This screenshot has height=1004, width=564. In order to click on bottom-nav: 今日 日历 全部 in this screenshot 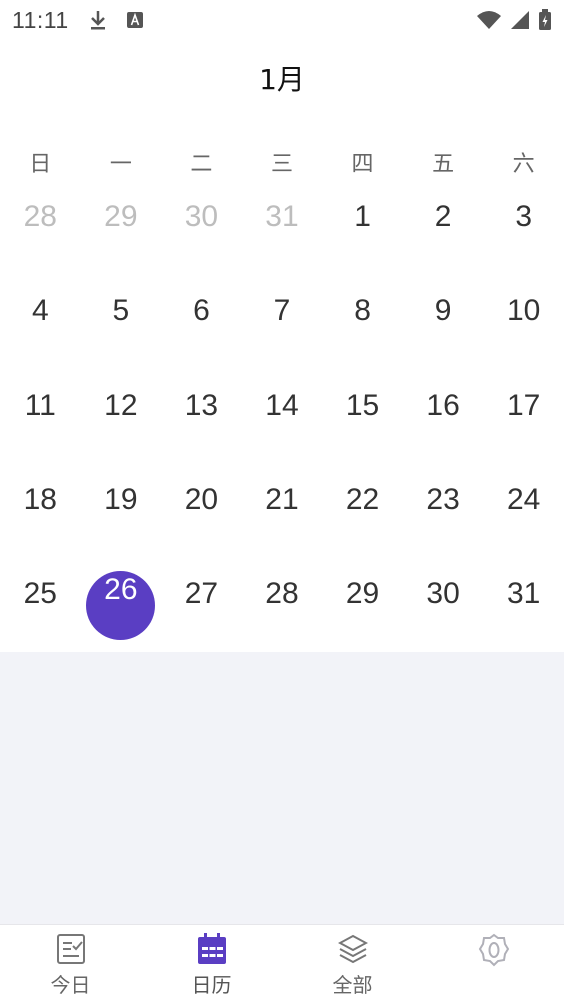, I will do `click(282, 964)`.